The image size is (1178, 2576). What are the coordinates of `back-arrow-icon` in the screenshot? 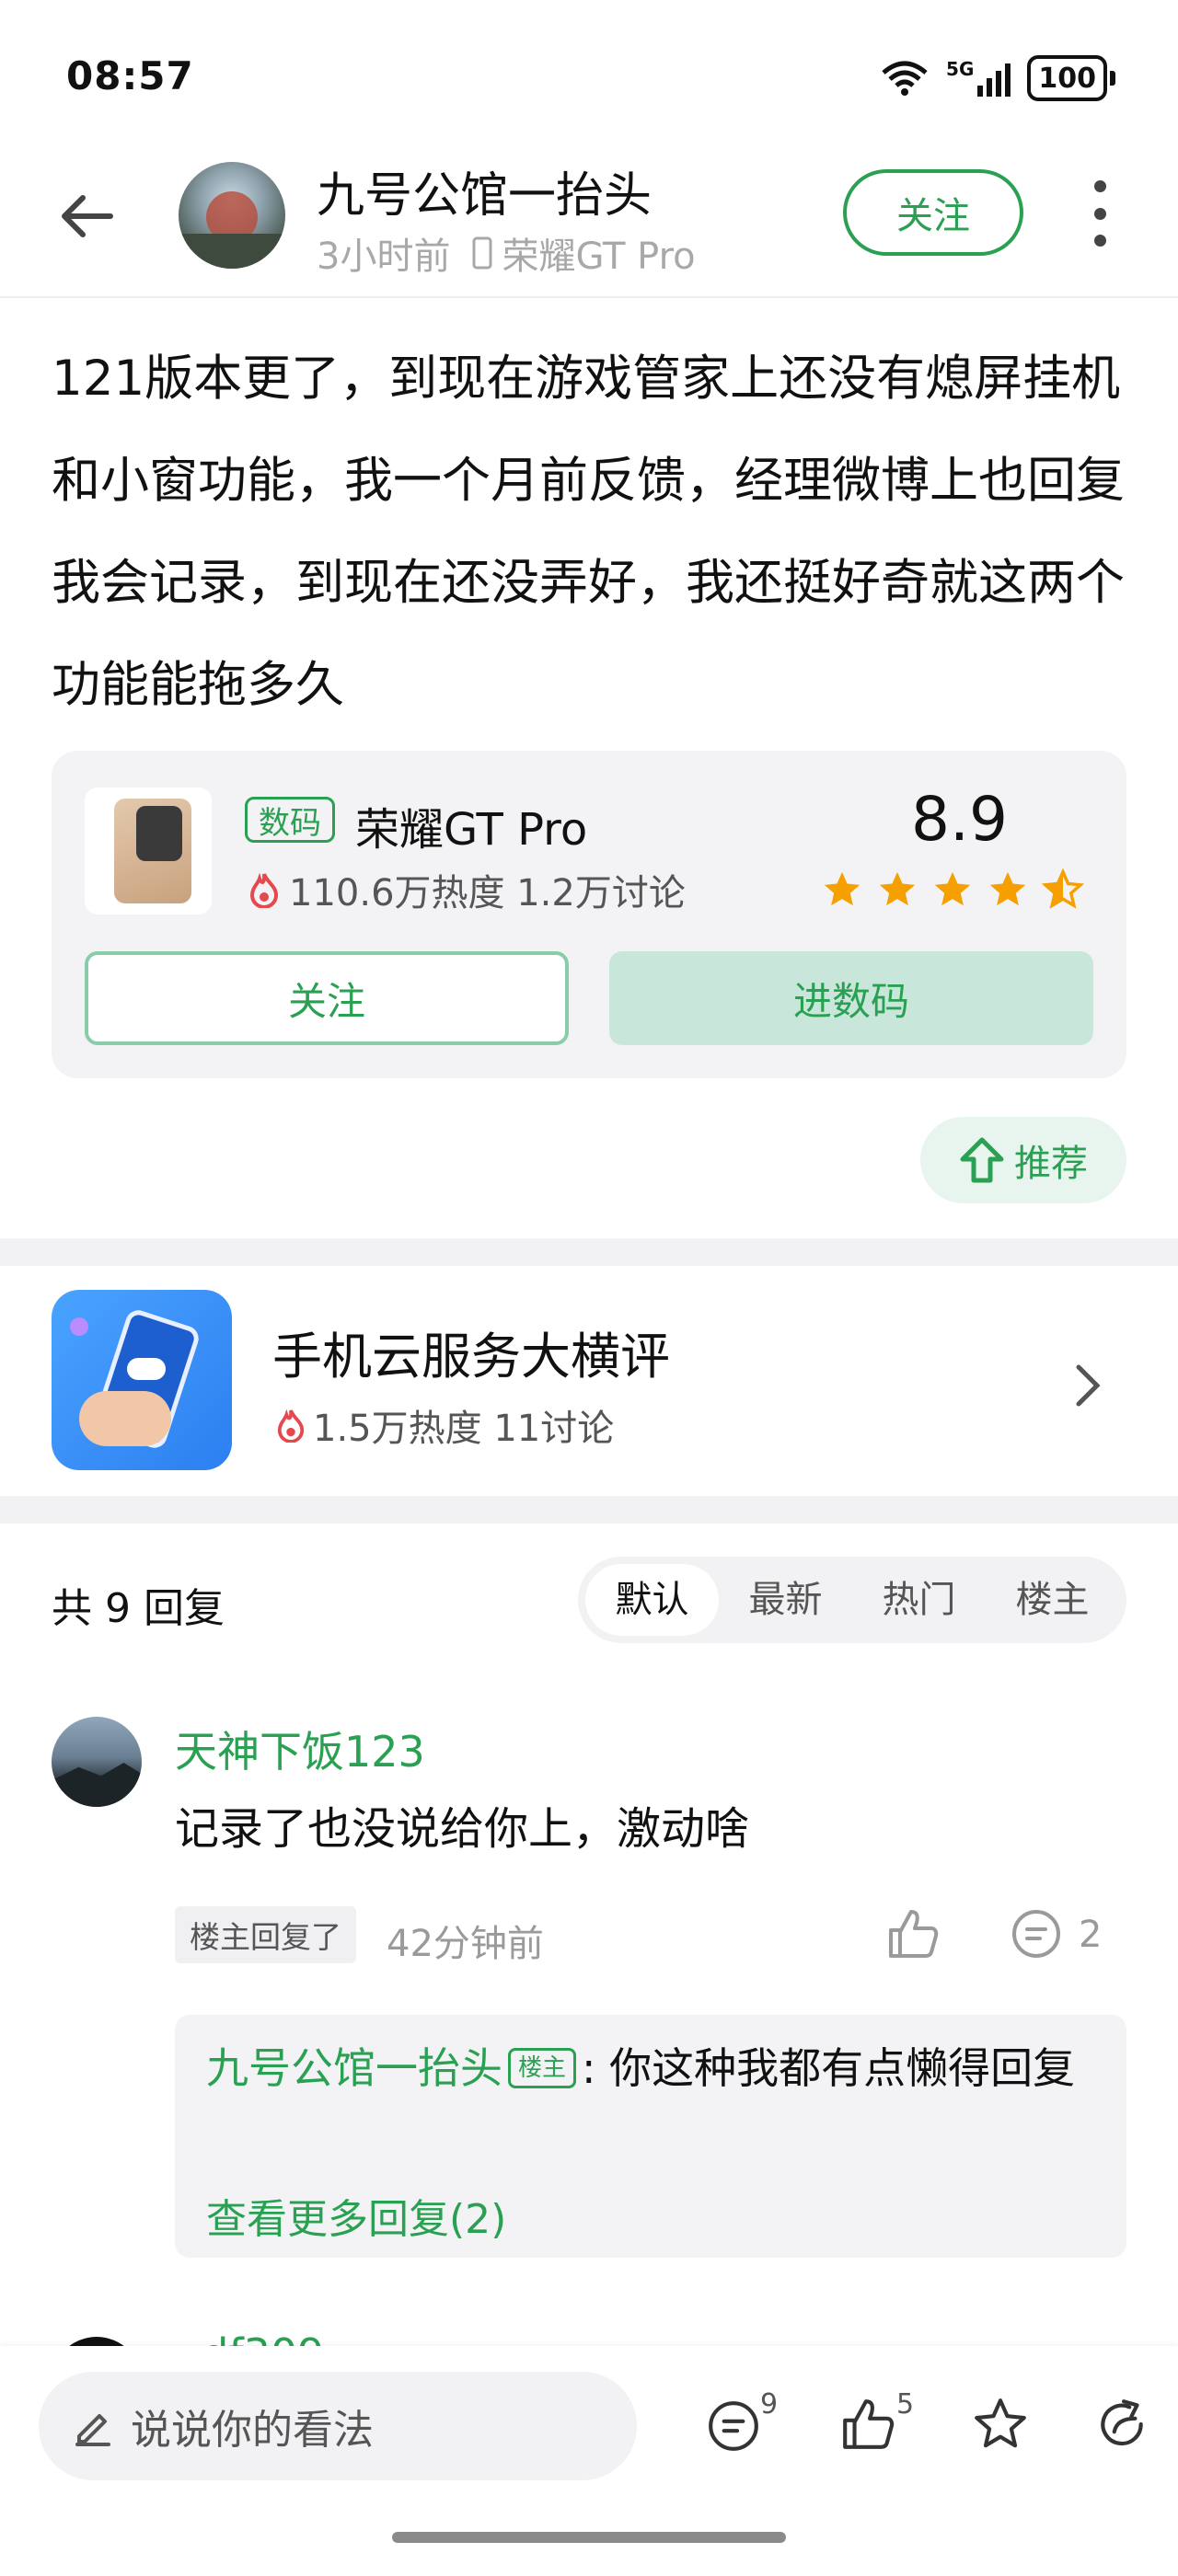 It's located at (87, 216).